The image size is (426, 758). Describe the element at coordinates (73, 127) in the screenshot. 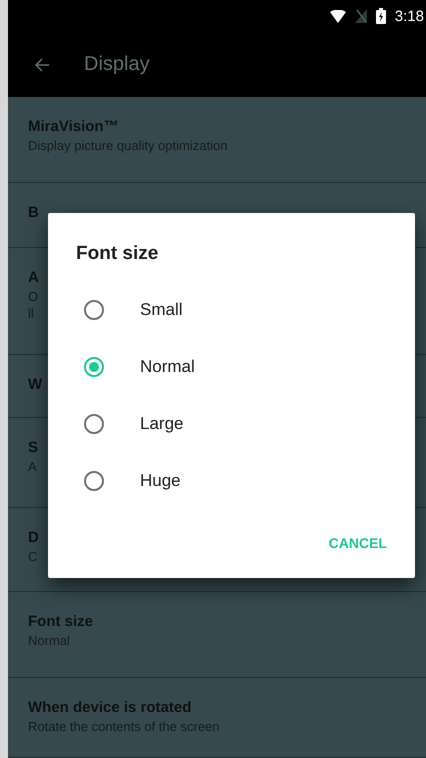

I see `setting-title: MiraVision™` at that location.